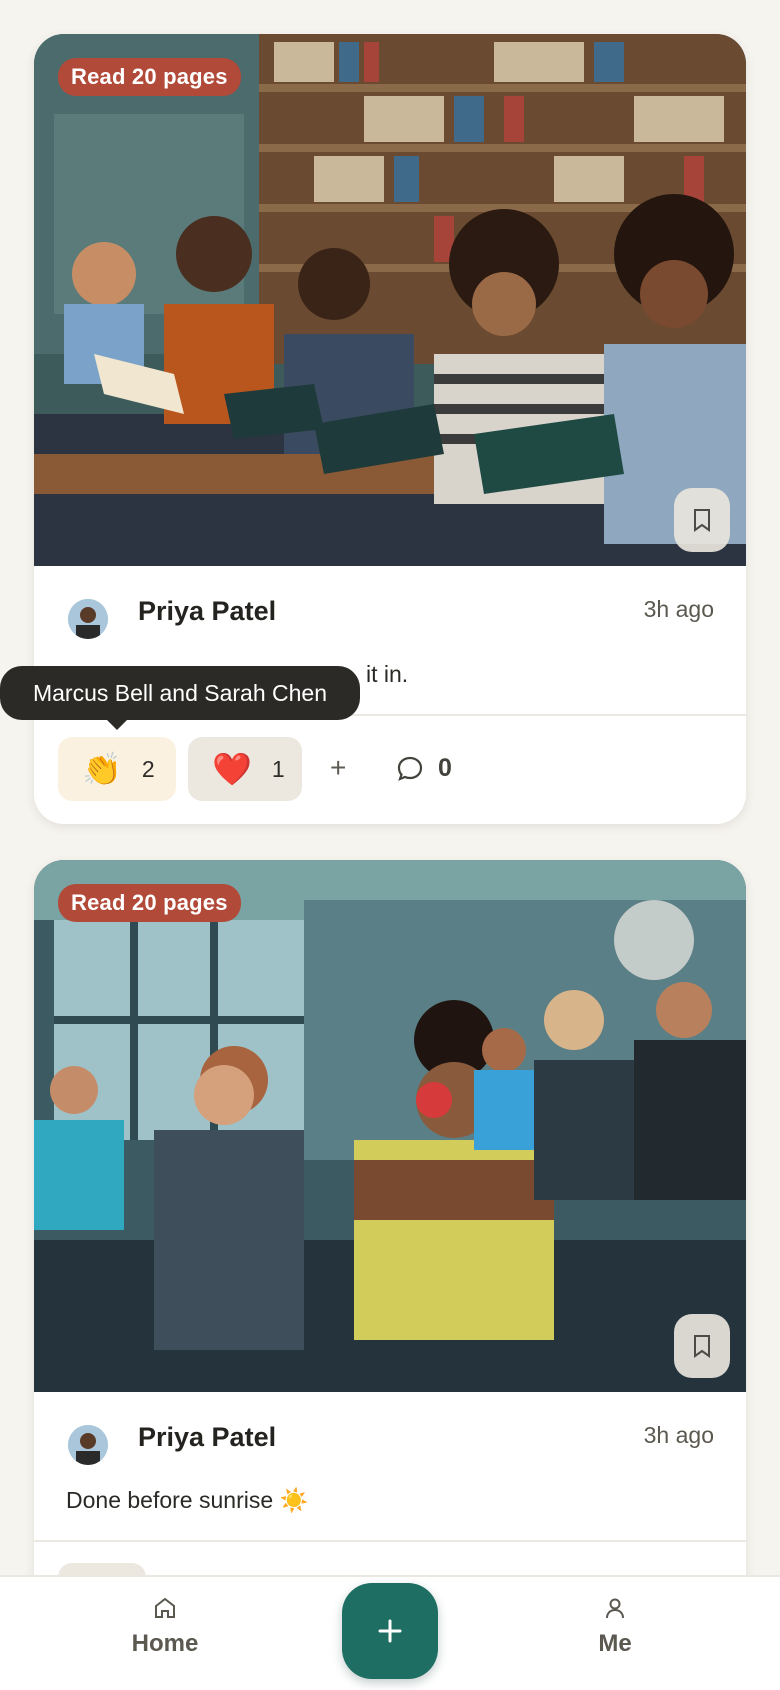 This screenshot has height=1690, width=780. I want to click on nav-me-label: Me, so click(615, 1643).